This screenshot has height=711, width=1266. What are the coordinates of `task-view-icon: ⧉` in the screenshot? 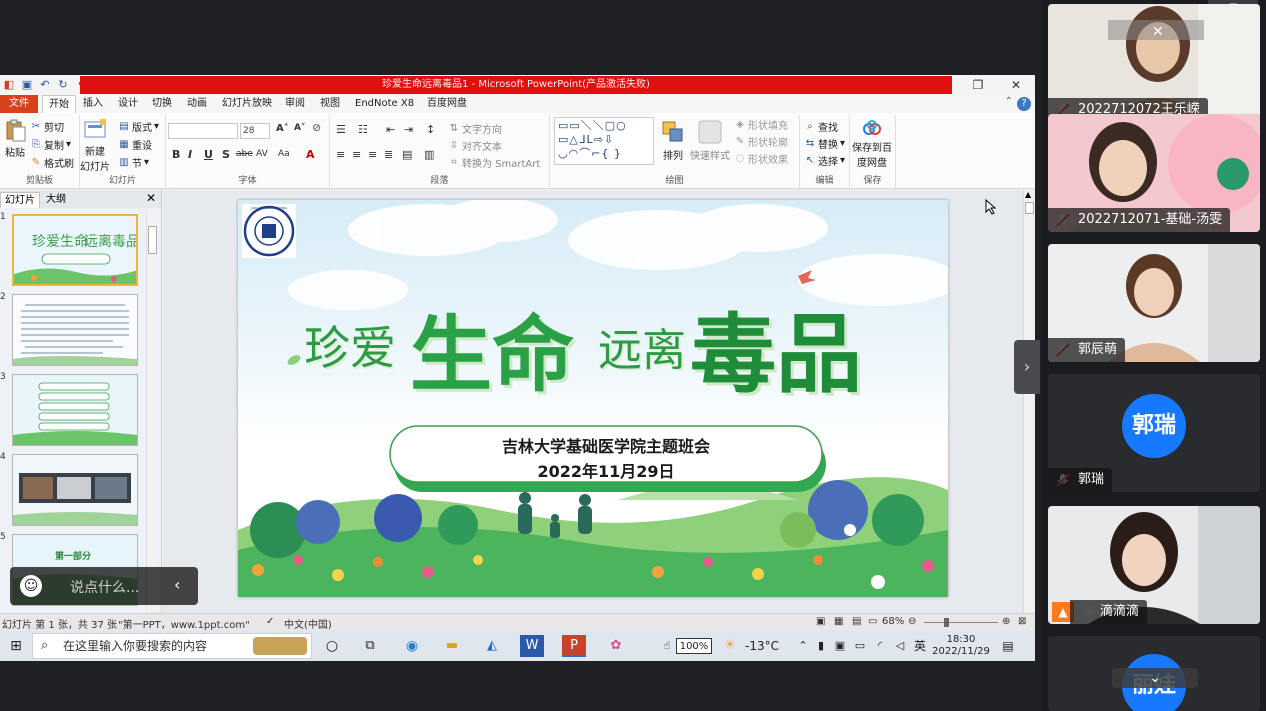 It's located at (370, 646).